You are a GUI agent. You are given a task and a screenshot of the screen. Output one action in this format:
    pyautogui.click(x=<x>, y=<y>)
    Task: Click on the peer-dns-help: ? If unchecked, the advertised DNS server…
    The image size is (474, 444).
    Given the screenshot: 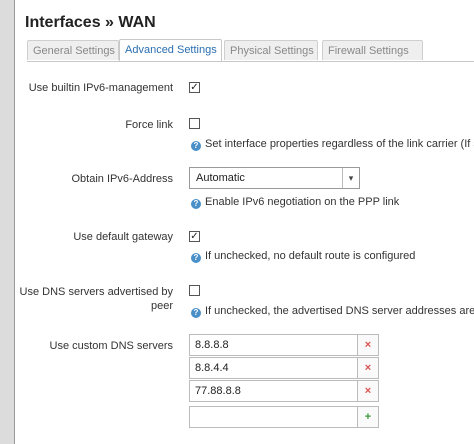 What is the action you would take?
    pyautogui.click(x=332, y=311)
    